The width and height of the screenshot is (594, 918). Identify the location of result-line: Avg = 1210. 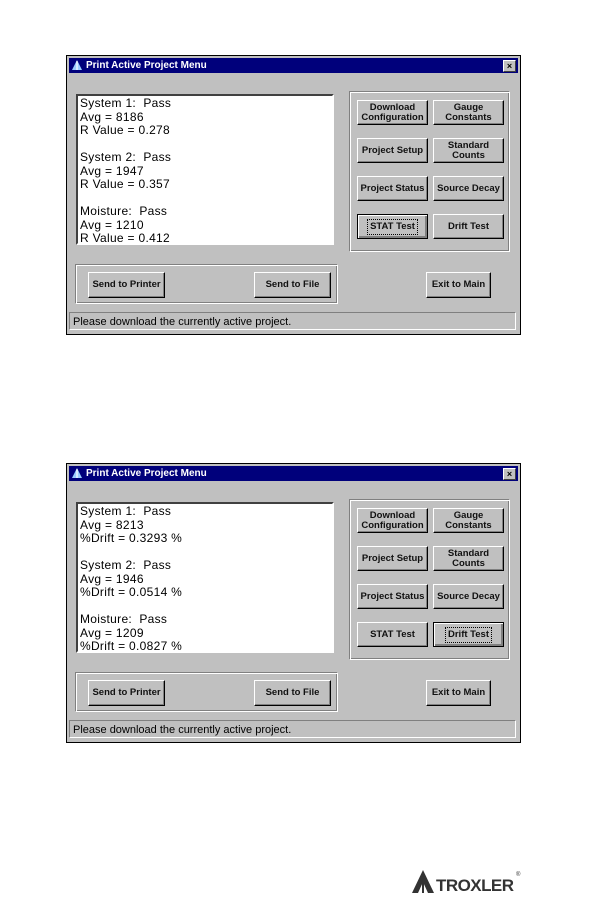
(112, 224).